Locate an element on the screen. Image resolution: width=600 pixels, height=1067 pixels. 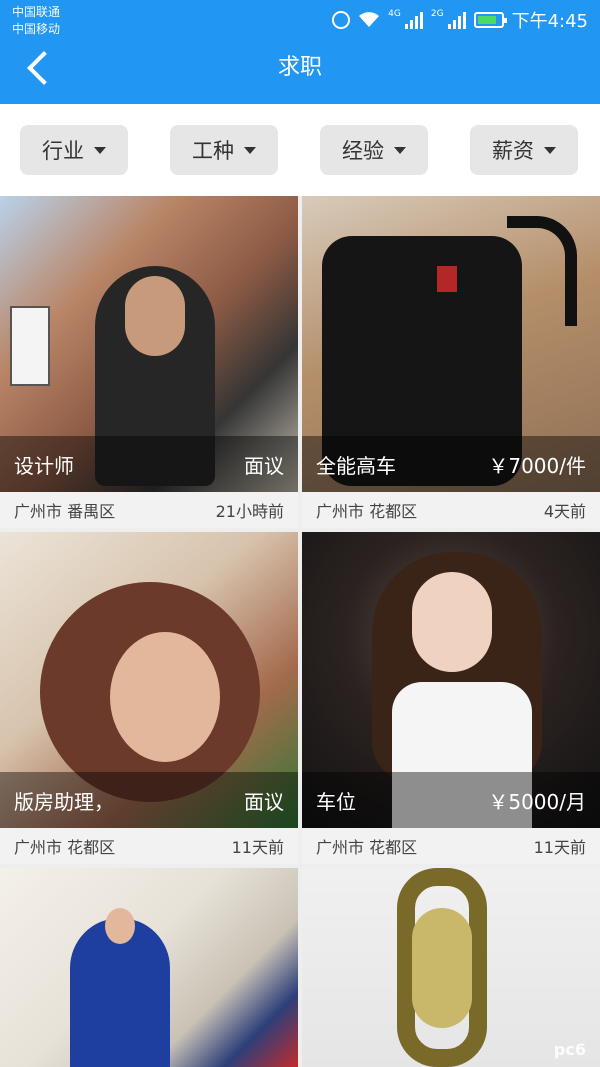
listing-pay: ￥5000/月 is located at coordinates (537, 801).